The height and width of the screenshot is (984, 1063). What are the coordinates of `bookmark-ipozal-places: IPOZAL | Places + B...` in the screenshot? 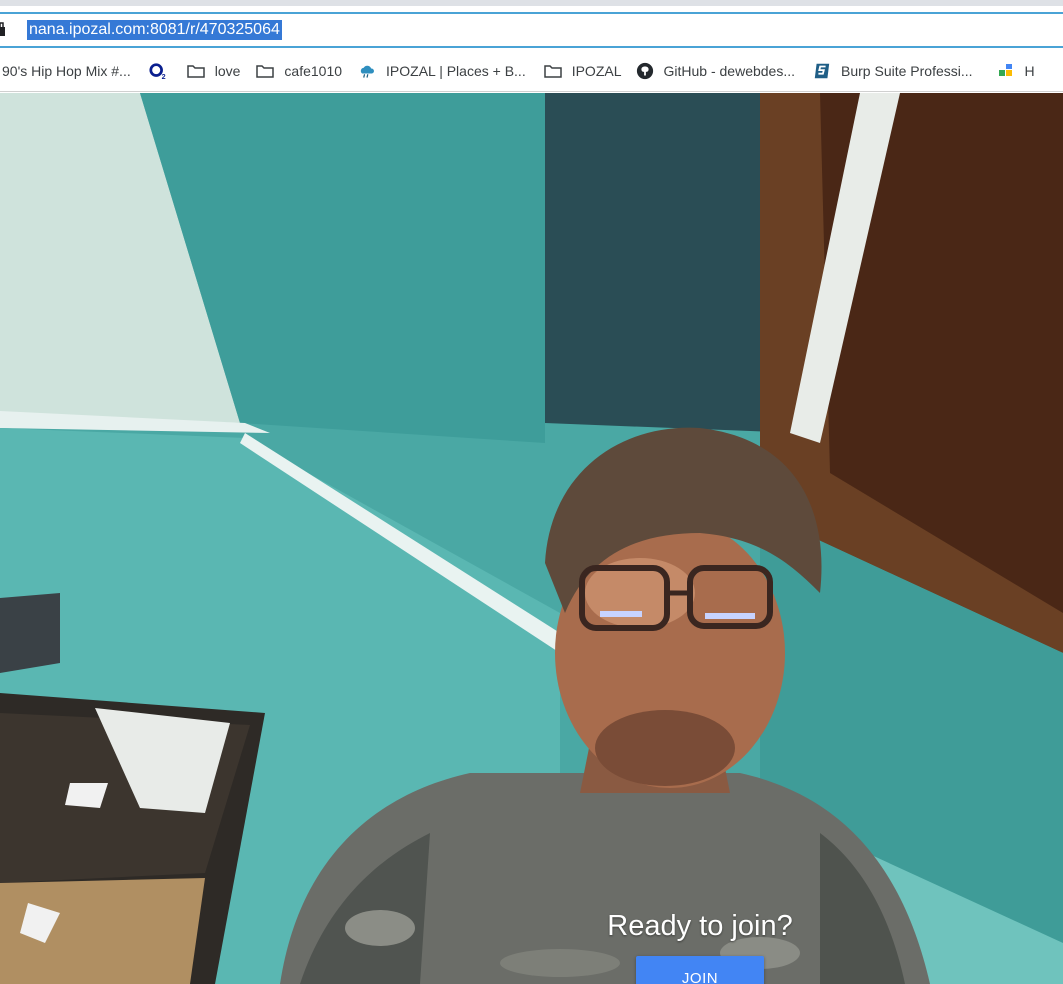 It's located at (444, 71).